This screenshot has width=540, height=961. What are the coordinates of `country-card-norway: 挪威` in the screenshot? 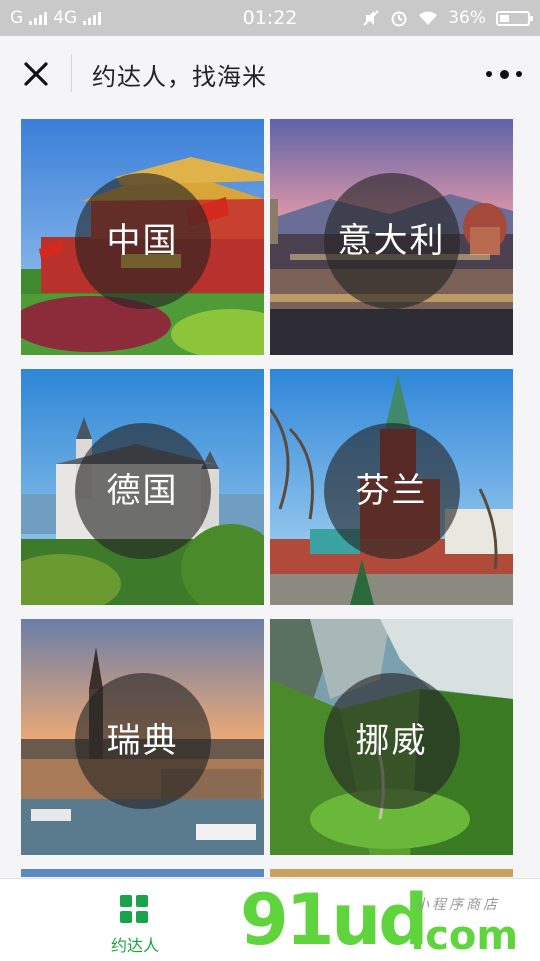 It's located at (391, 737).